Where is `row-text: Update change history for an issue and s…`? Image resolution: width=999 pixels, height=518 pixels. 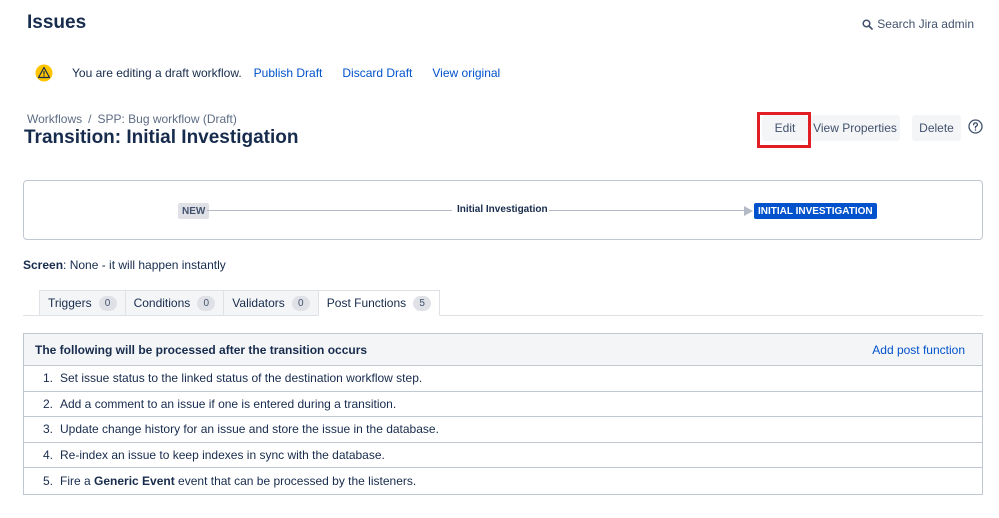
row-text: Update change history for an issue and s… is located at coordinates (249, 429).